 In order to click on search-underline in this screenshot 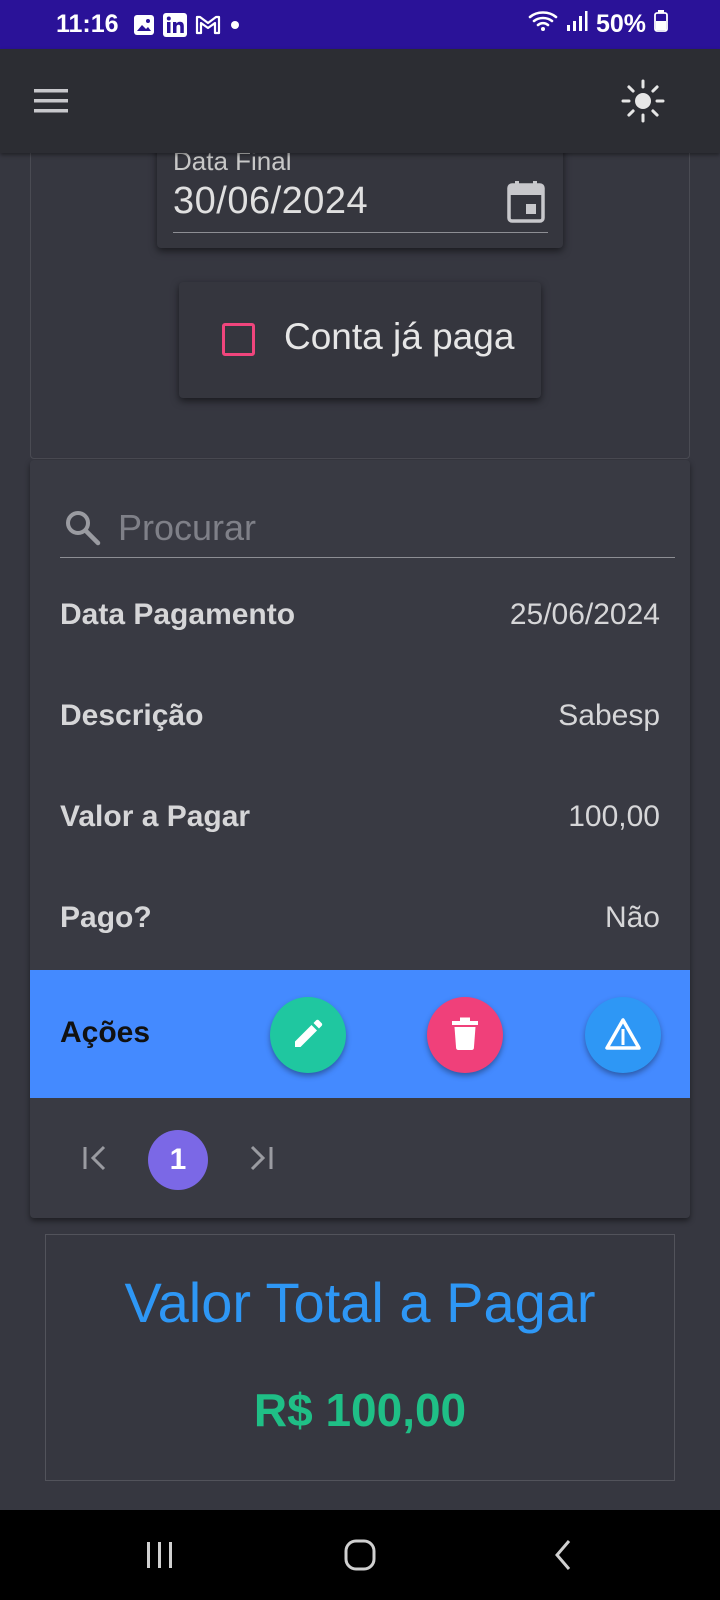, I will do `click(367, 557)`.